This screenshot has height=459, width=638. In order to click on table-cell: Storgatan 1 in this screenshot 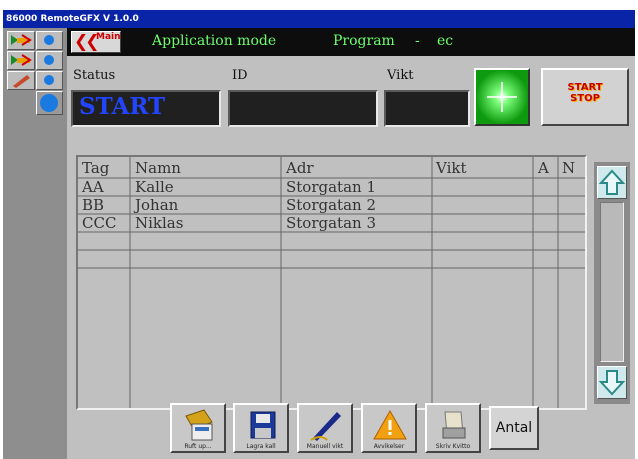, I will do `click(331, 187)`.